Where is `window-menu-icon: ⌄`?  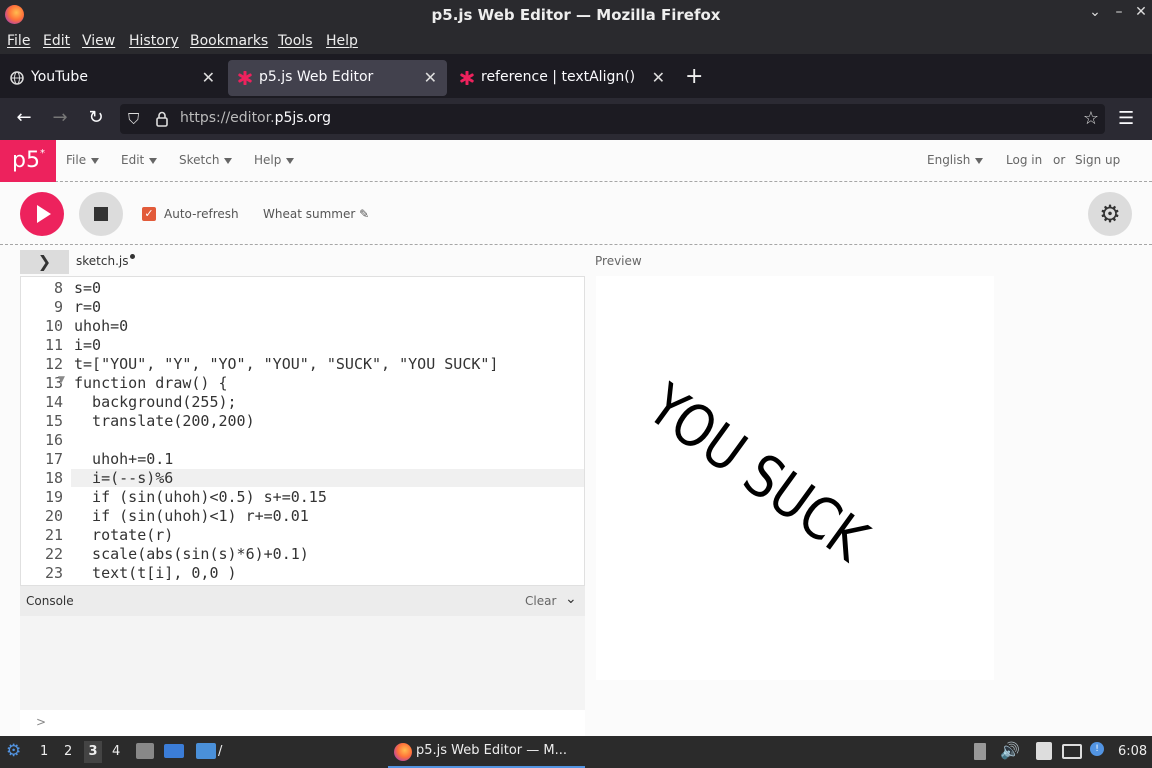 window-menu-icon: ⌄ is located at coordinates (1095, 14).